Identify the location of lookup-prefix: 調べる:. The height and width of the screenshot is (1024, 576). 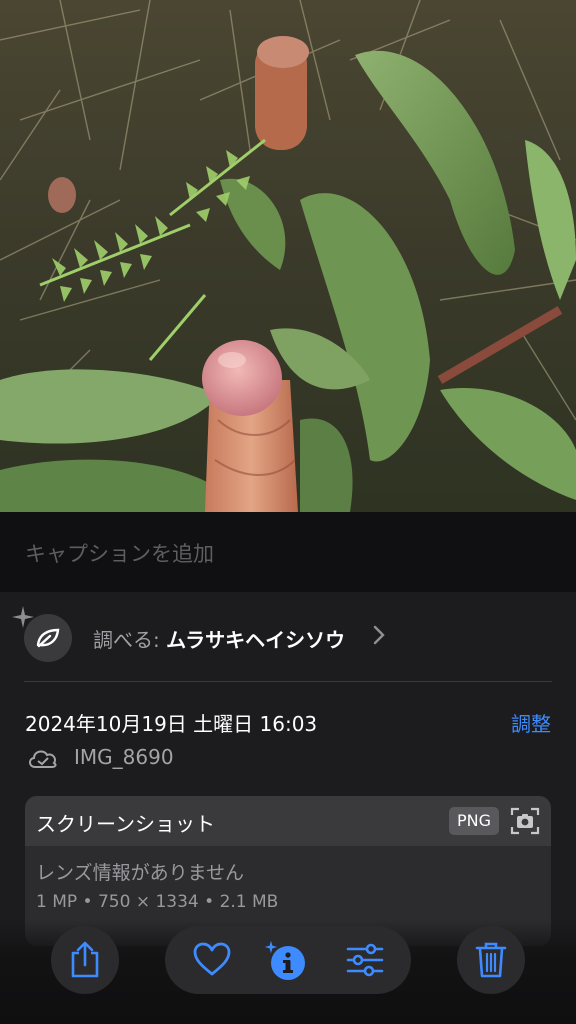
(126, 640).